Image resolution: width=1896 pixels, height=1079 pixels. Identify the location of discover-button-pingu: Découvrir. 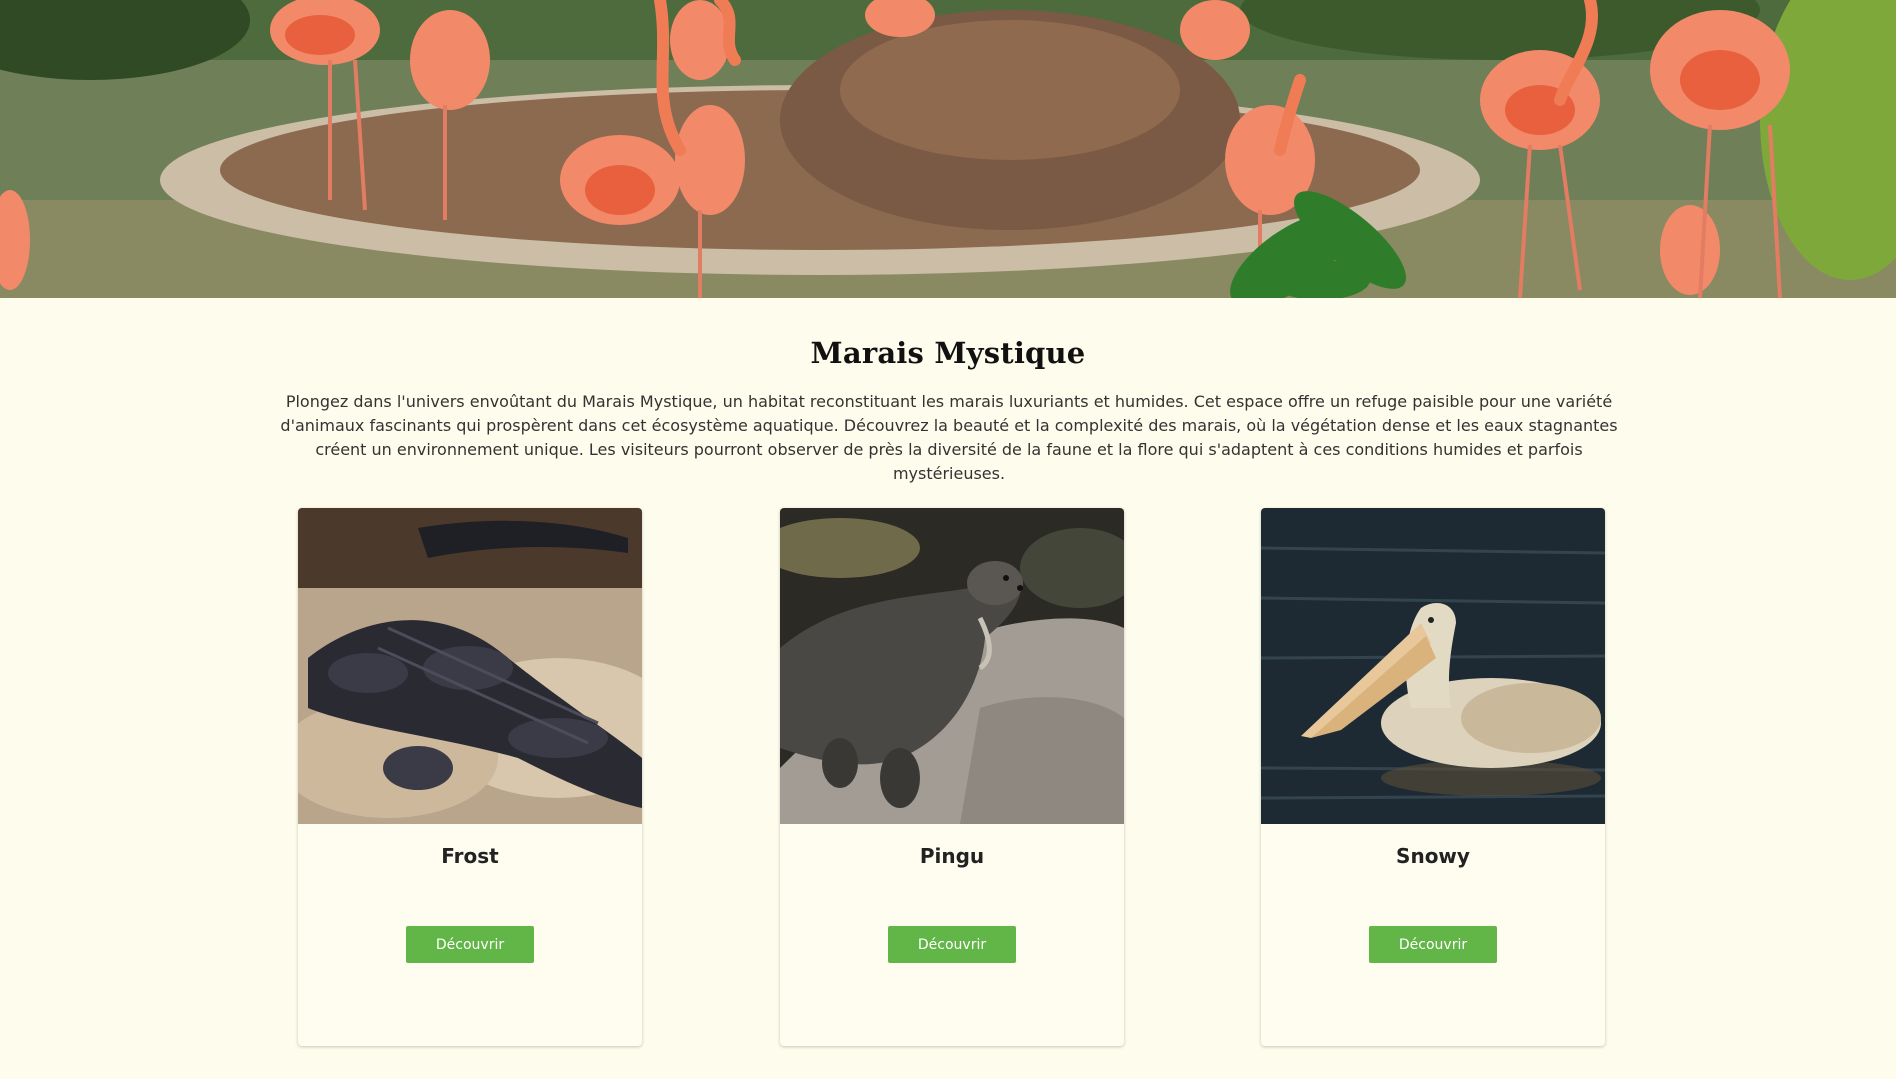
(952, 944).